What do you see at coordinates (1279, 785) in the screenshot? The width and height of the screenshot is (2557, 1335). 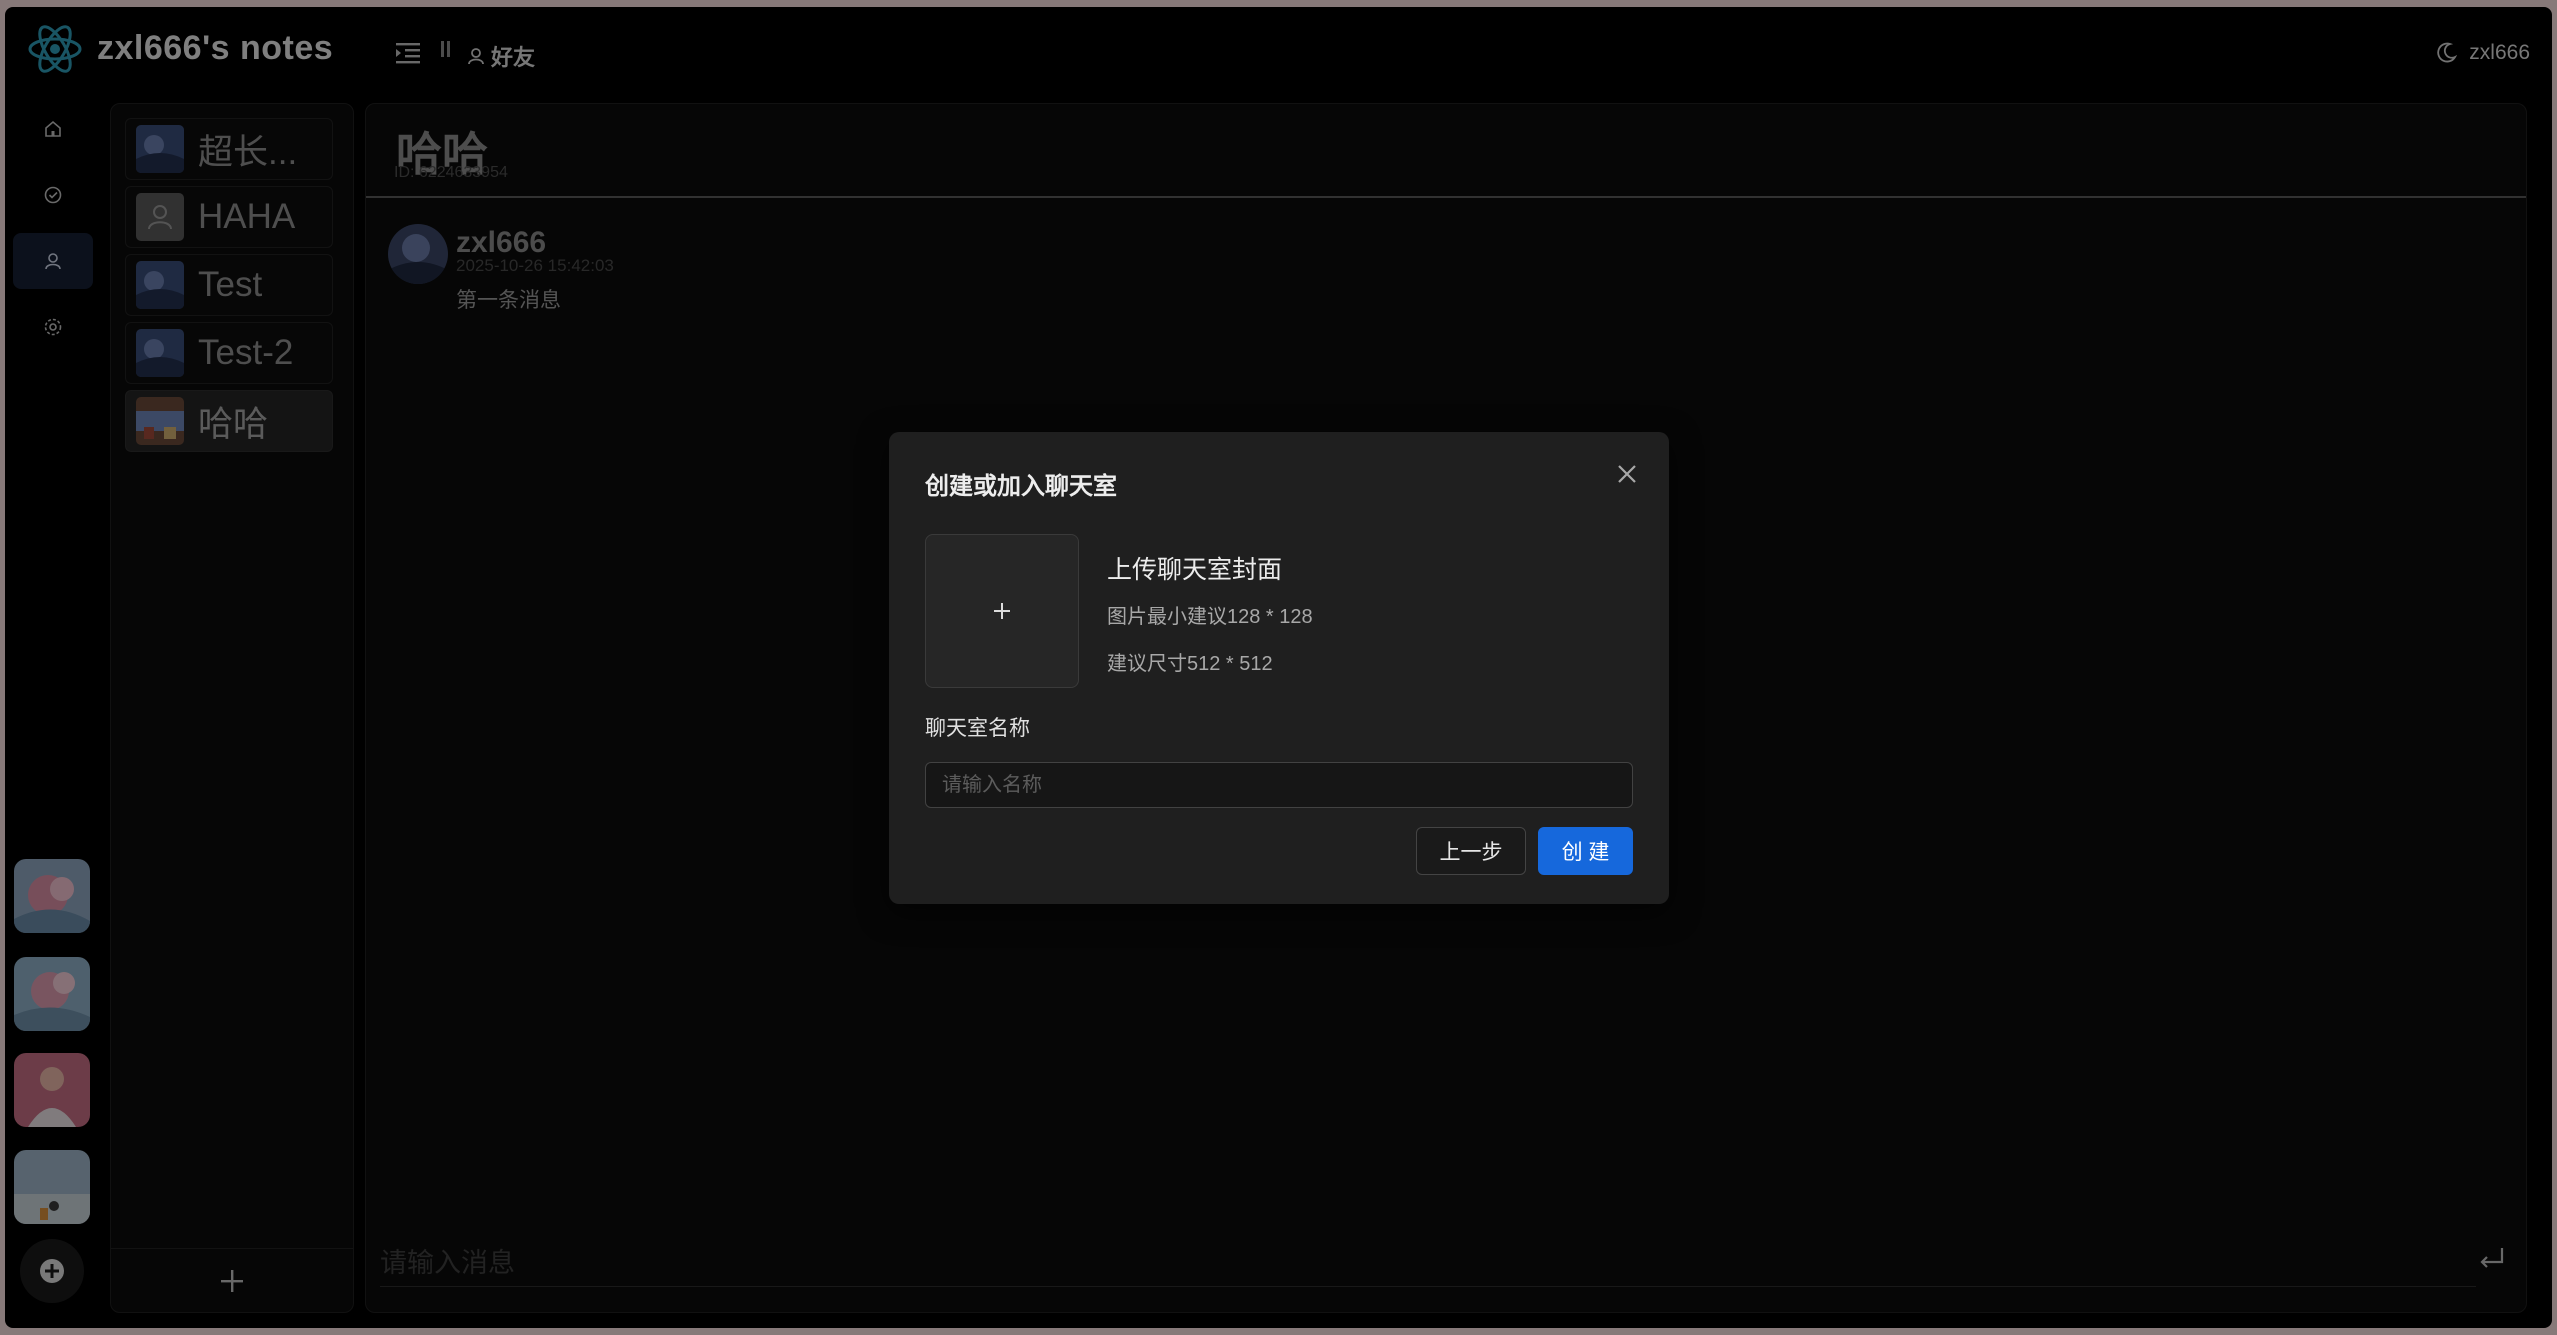 I see `room-name-input` at bounding box center [1279, 785].